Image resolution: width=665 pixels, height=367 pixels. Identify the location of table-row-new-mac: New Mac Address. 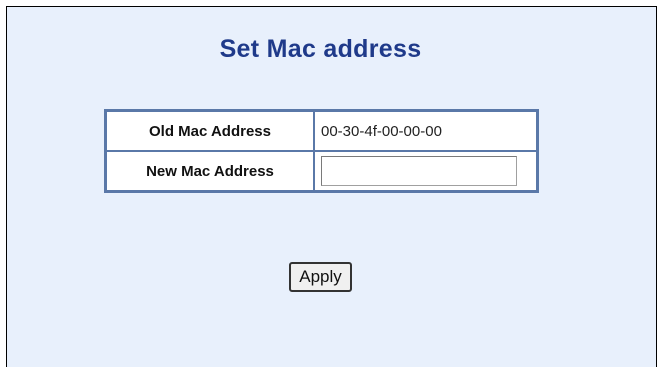
(321, 171).